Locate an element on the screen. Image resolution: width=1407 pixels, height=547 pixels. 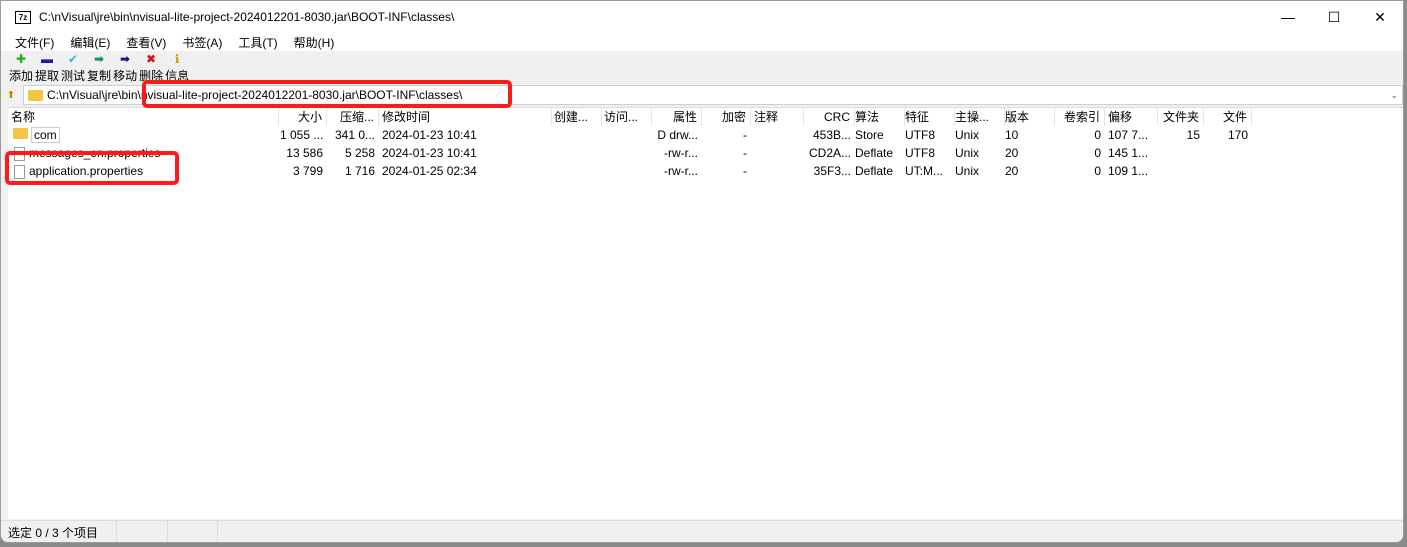
column-header-files: 文件 is located at coordinates (1228, 117).